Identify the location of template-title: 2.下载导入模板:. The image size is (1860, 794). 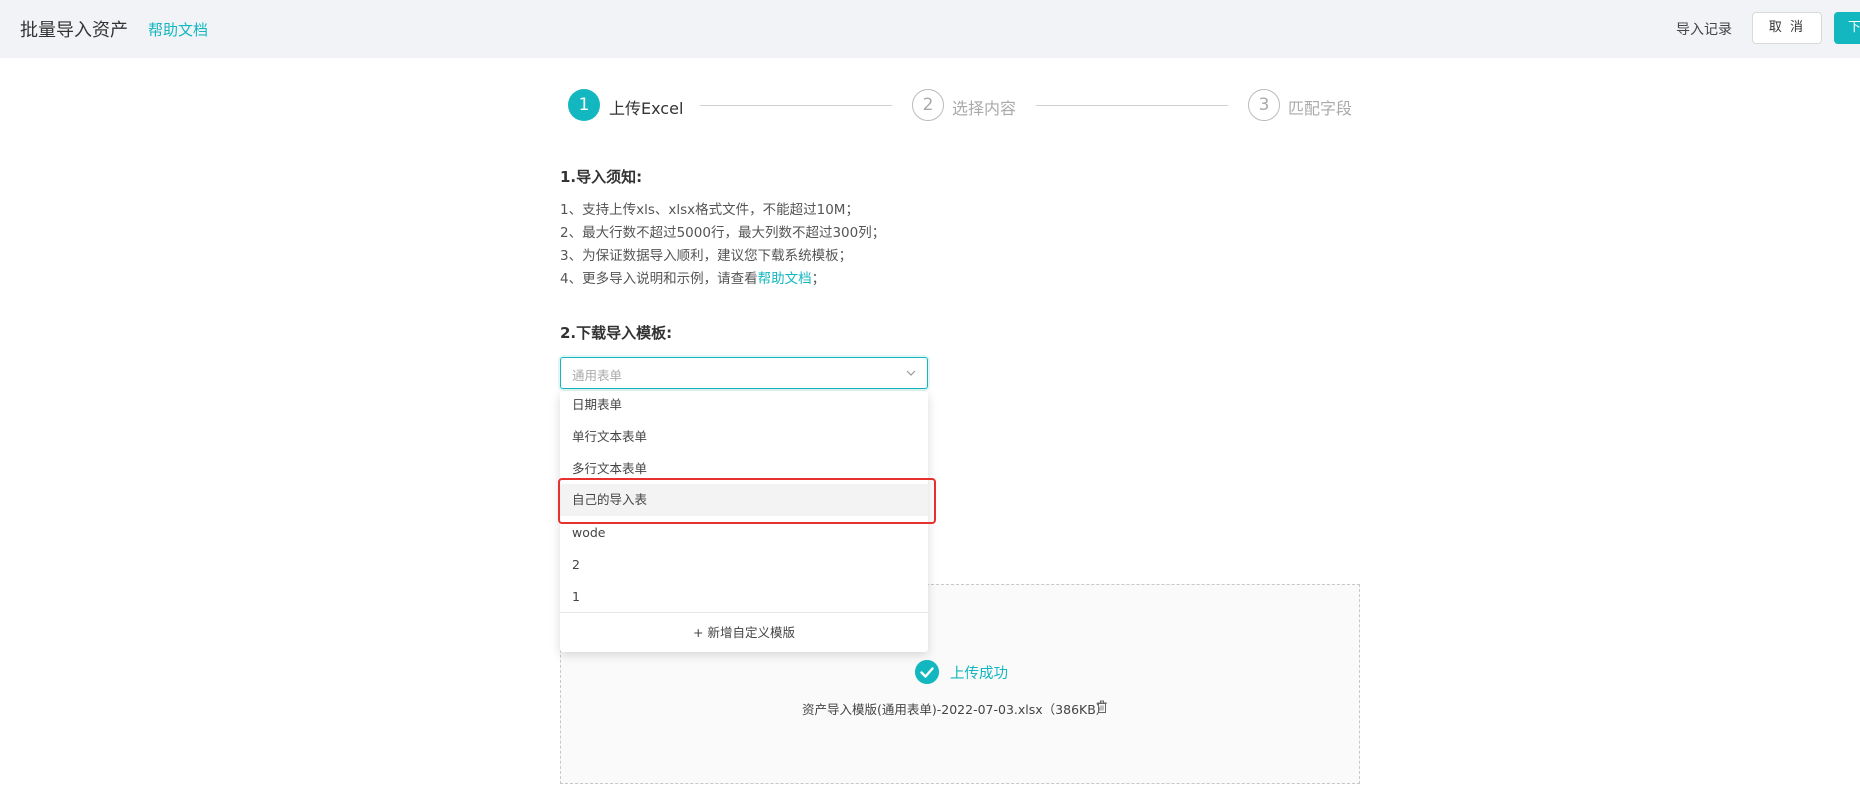
(616, 333).